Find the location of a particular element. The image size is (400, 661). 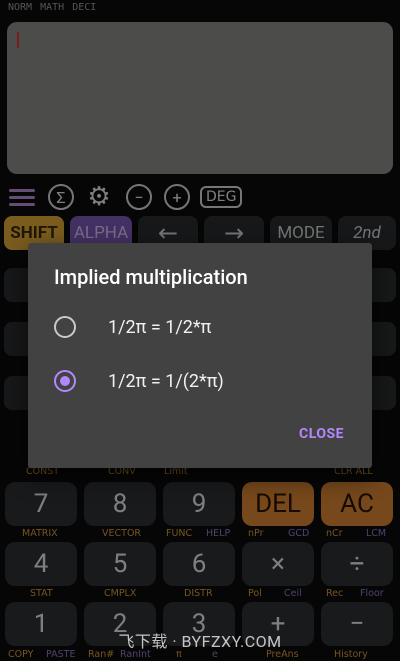

watermark: 飞下载 · BYFZXY.COM is located at coordinates (200, 641).